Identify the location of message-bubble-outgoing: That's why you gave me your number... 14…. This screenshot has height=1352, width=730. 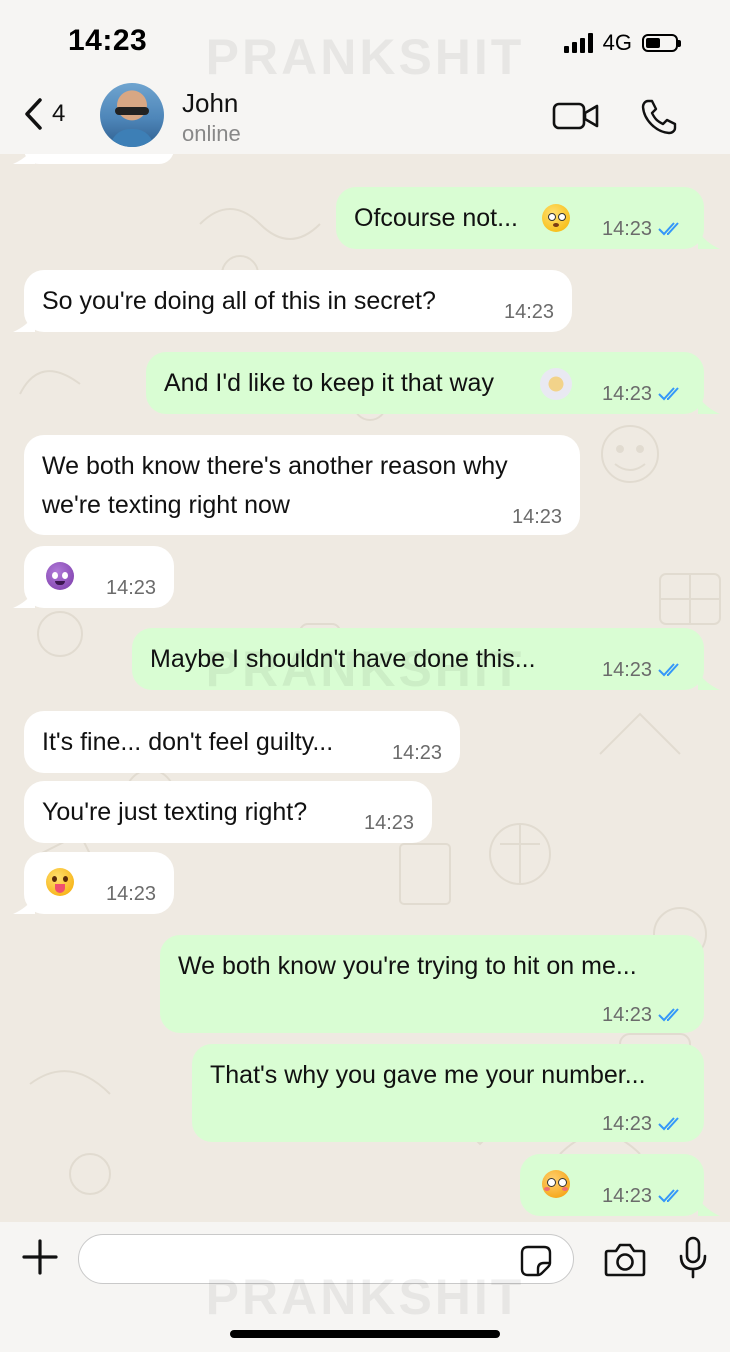
(448, 1093).